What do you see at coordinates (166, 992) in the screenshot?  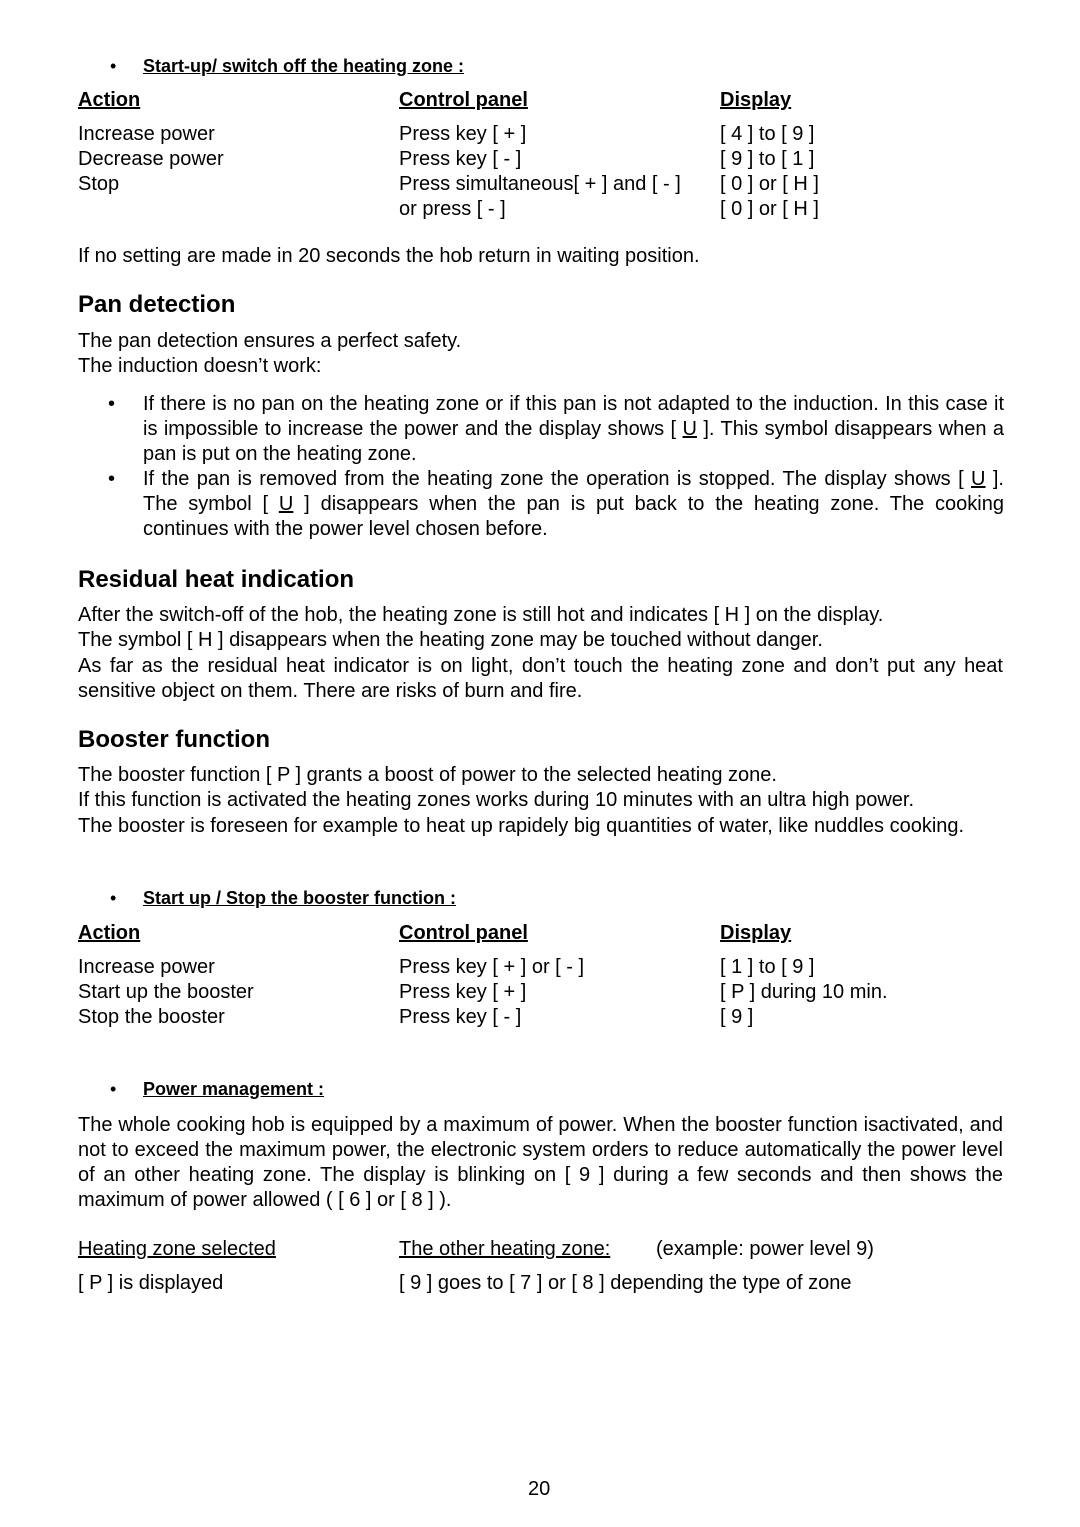 I see `action-cell: Start up the booster` at bounding box center [166, 992].